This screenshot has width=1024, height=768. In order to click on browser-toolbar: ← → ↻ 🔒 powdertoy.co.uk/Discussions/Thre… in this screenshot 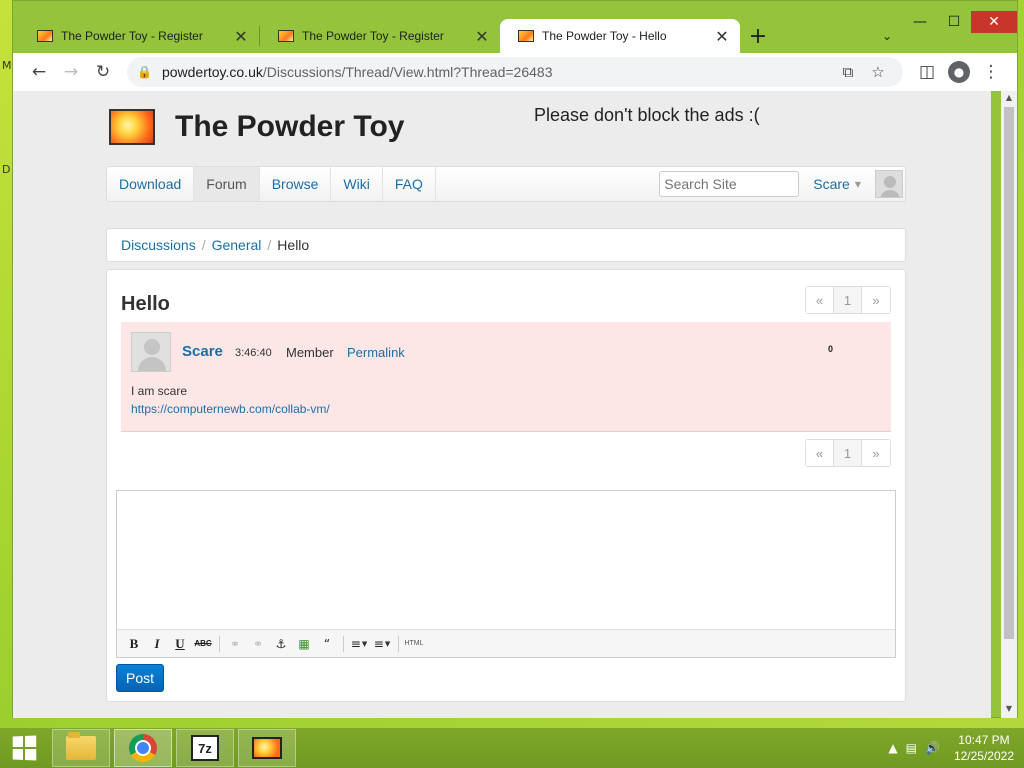, I will do `click(515, 72)`.